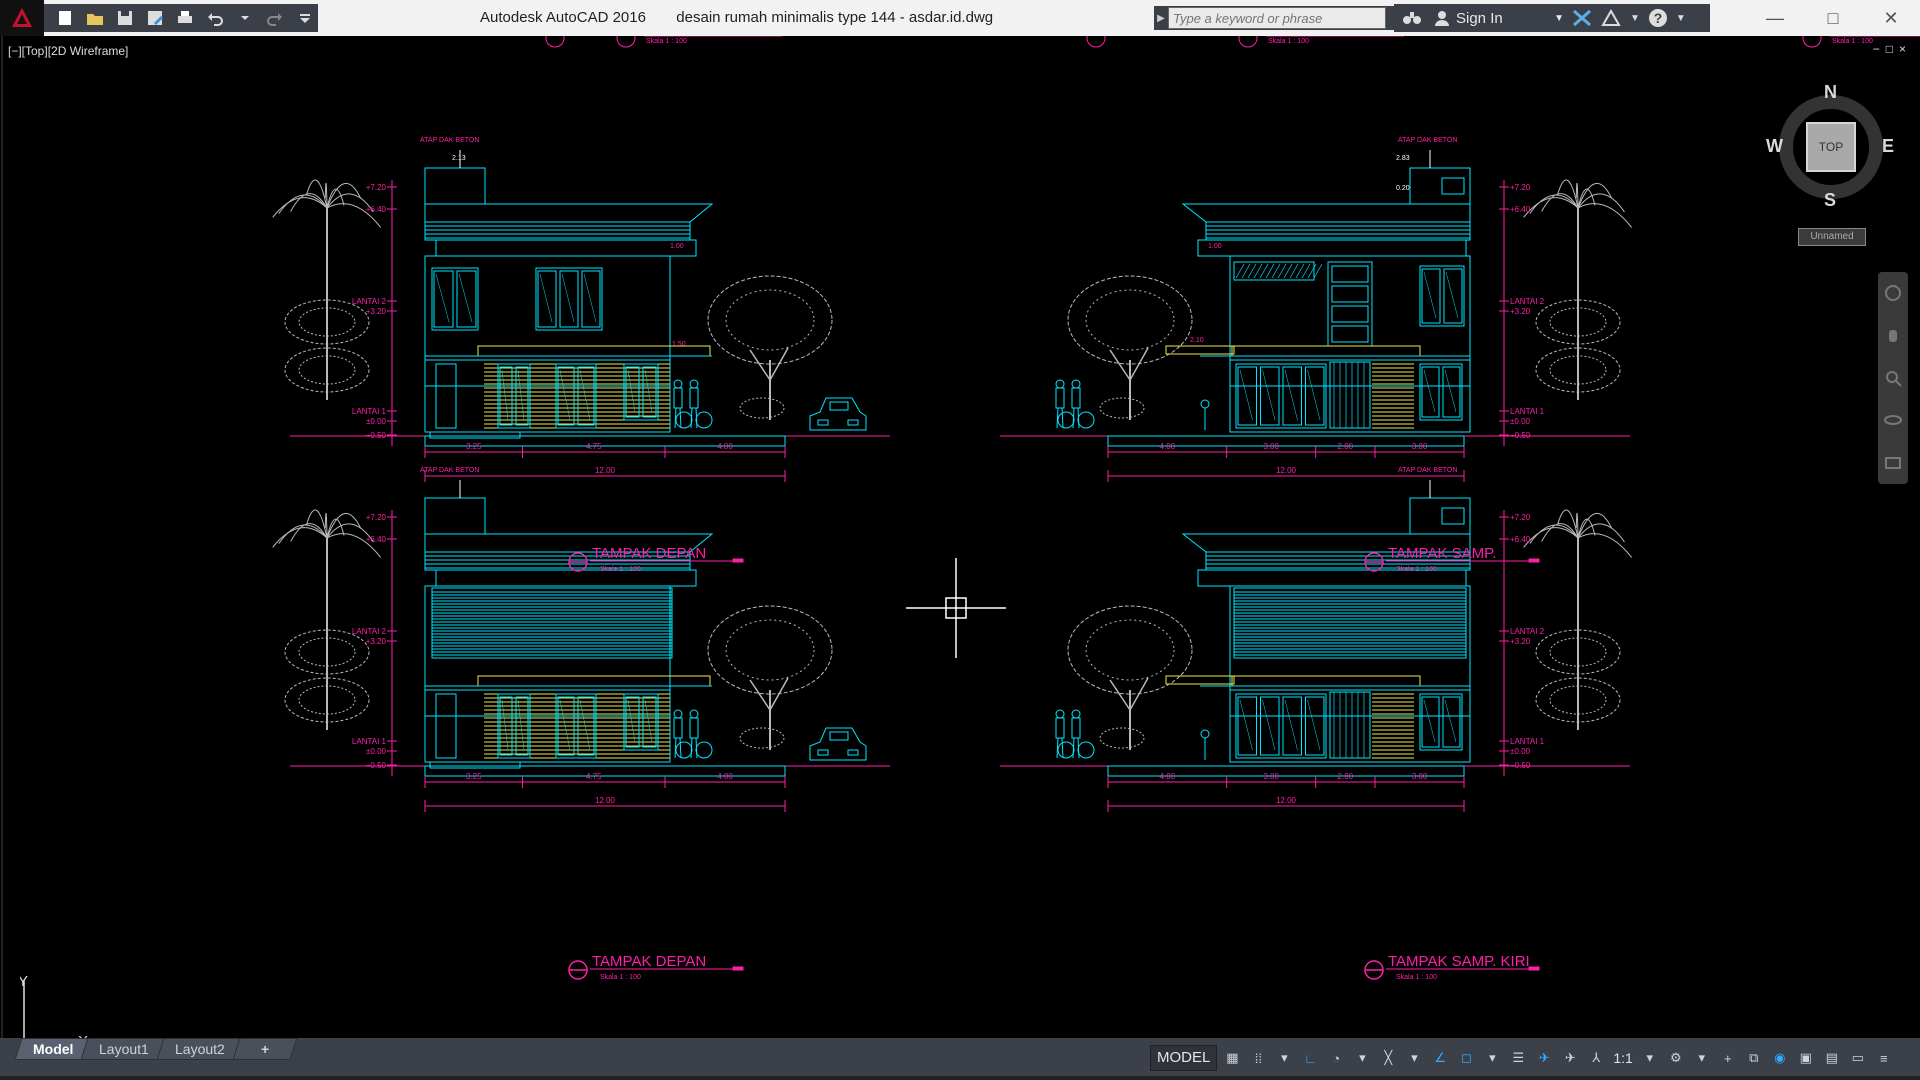 The width and height of the screenshot is (1920, 1080). I want to click on title-marker, so click(626, 42).